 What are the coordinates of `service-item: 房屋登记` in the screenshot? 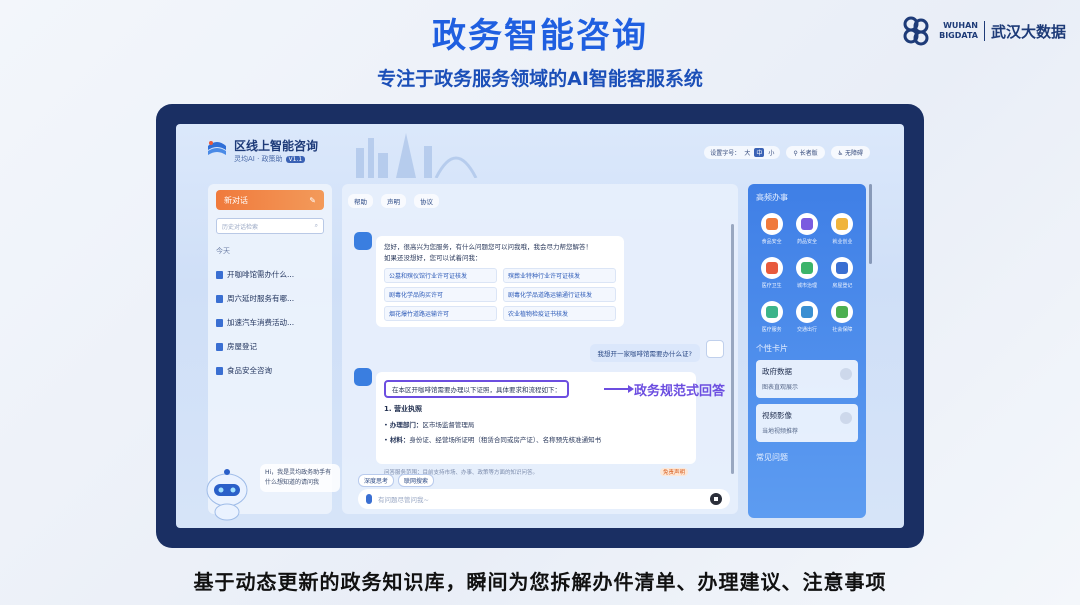 It's located at (842, 273).